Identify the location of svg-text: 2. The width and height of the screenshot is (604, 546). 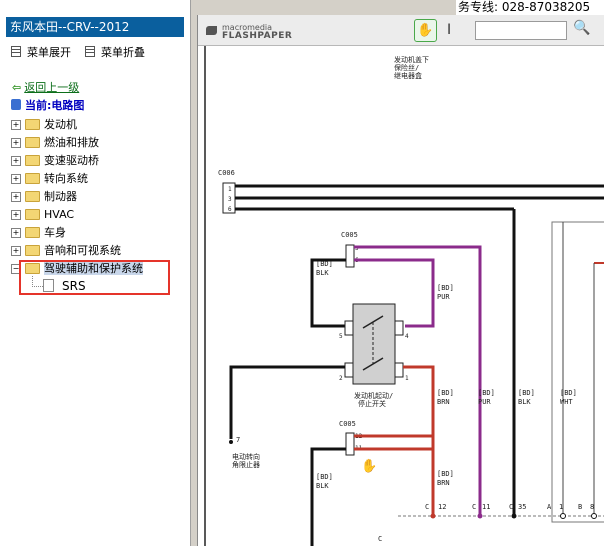
(341, 378).